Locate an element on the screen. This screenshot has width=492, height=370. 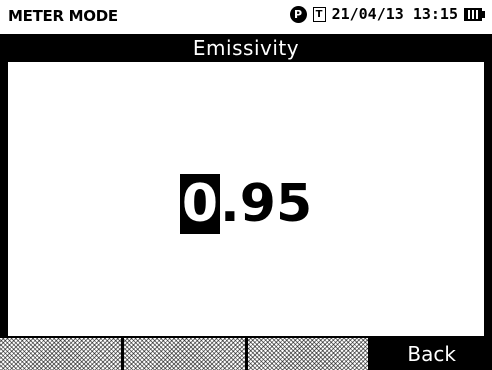
battery-icon is located at coordinates (475, 14).